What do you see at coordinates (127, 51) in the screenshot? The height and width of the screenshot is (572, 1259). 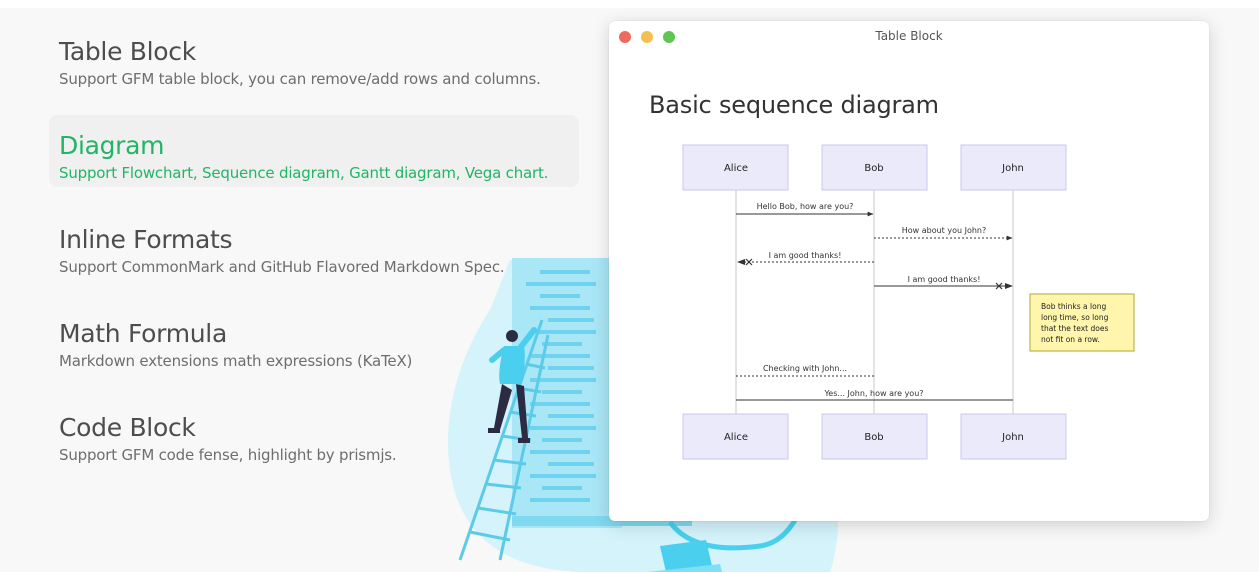 I see `feature-title: Table Block` at bounding box center [127, 51].